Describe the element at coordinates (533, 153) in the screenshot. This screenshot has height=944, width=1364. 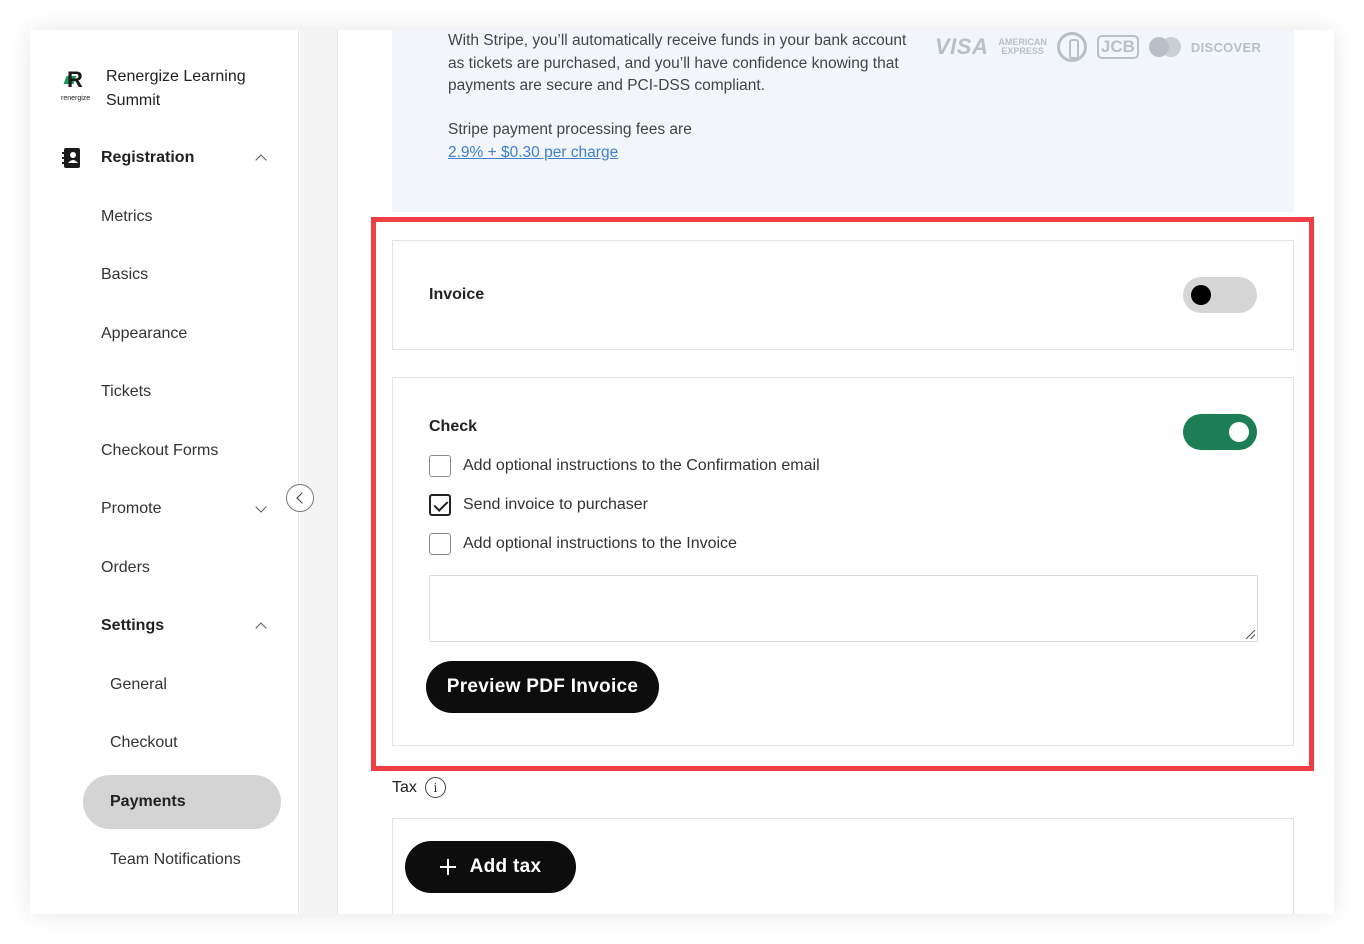
I see `stripe-fee-link: 2.9% + $0.30 per charge` at that location.